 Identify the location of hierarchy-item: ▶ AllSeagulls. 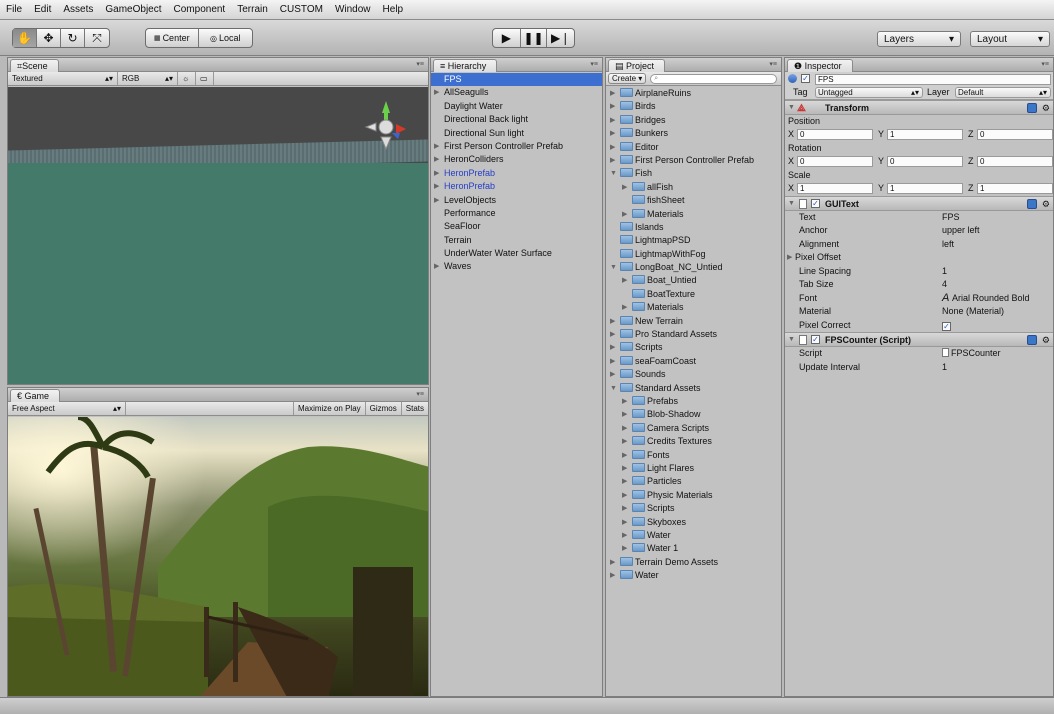
(516, 92).